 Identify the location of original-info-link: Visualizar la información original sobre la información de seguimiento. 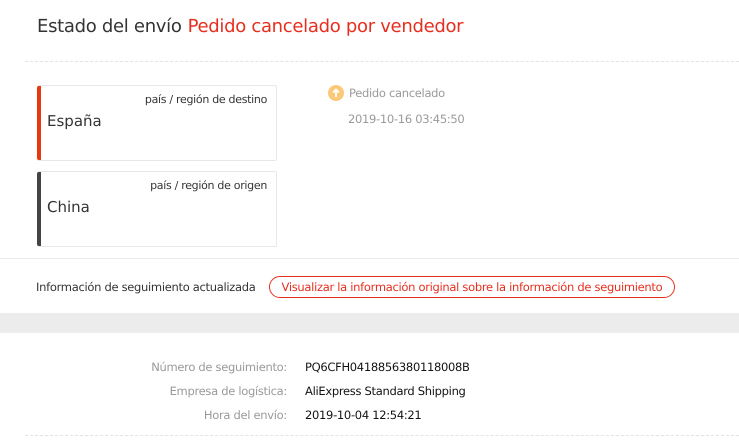
(472, 287).